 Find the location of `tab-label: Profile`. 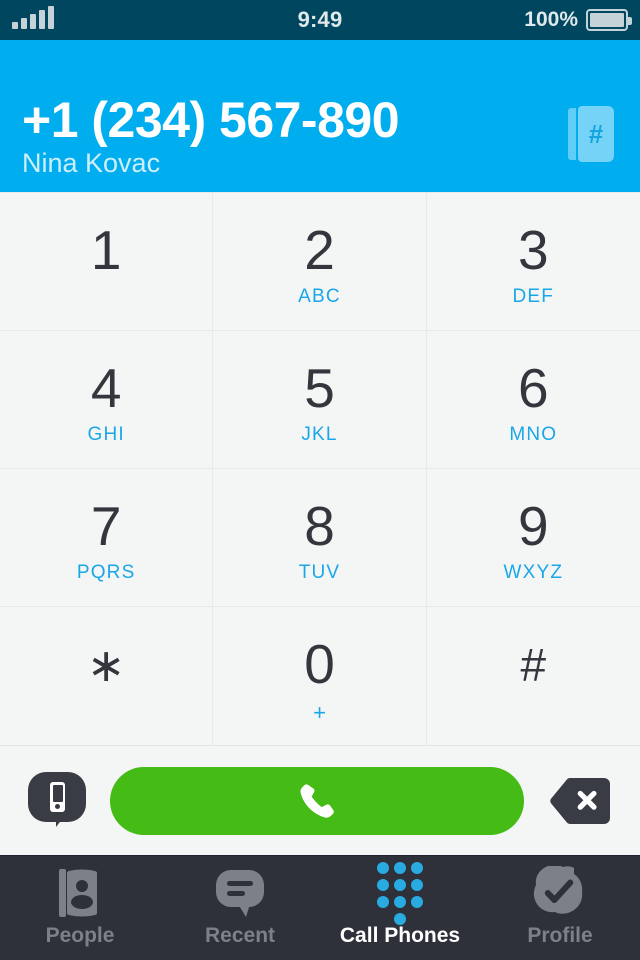

tab-label: Profile is located at coordinates (560, 935).